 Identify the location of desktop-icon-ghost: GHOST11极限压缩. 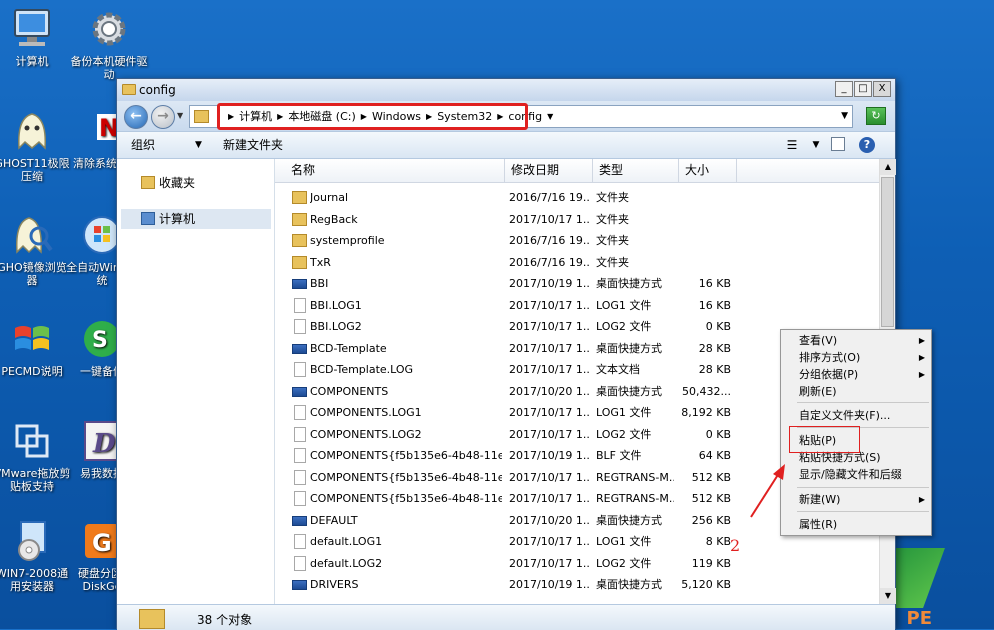
(36, 145).